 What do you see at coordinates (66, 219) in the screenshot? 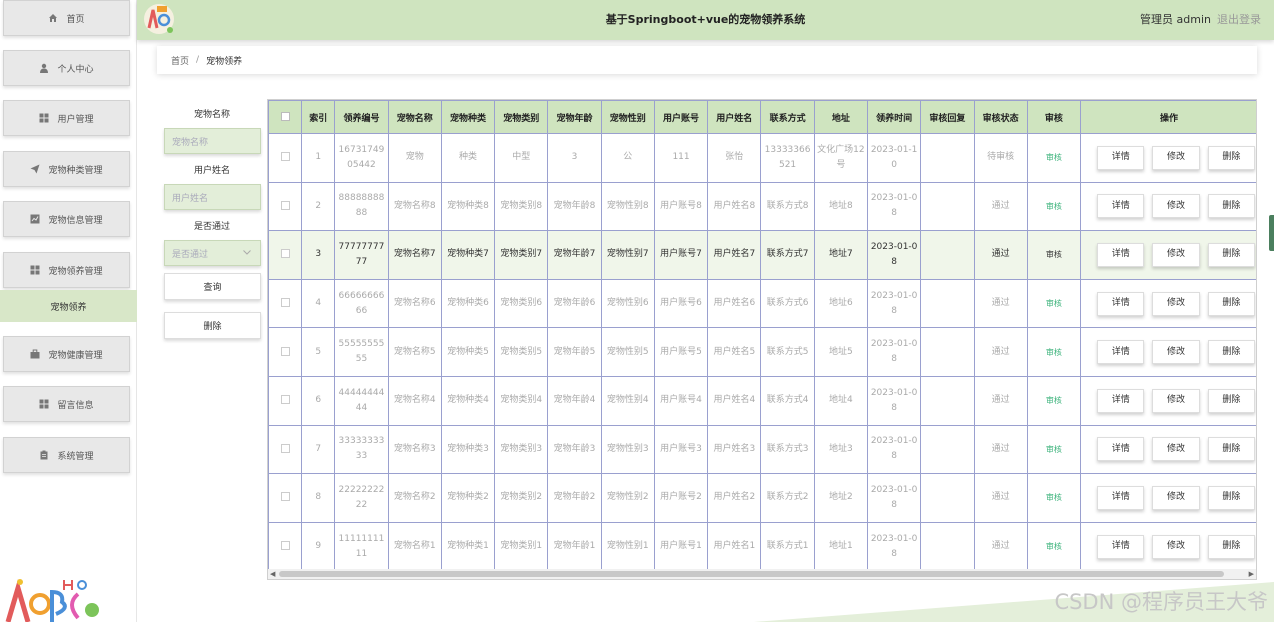
I see `sidebar-item-pet-info: 宠物信息管理` at bounding box center [66, 219].